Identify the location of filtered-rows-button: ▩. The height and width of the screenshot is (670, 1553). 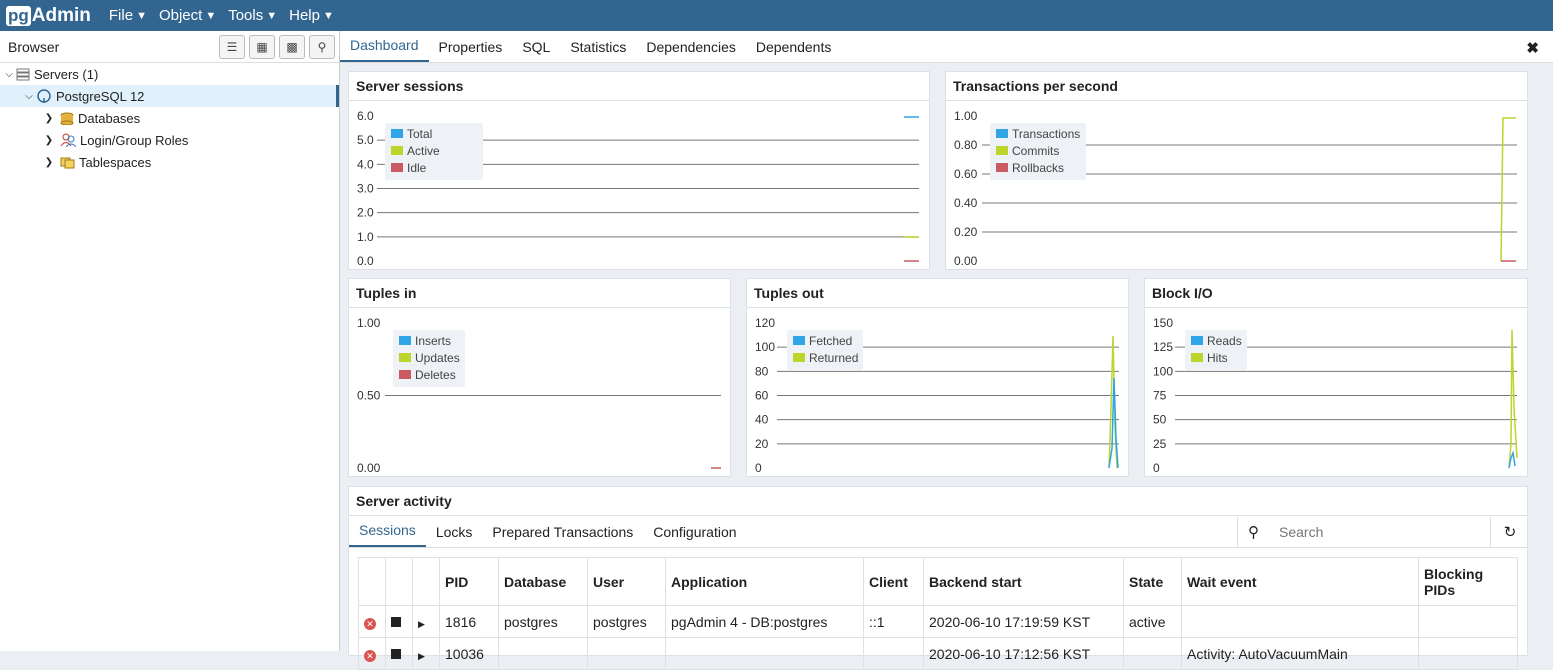
(292, 47).